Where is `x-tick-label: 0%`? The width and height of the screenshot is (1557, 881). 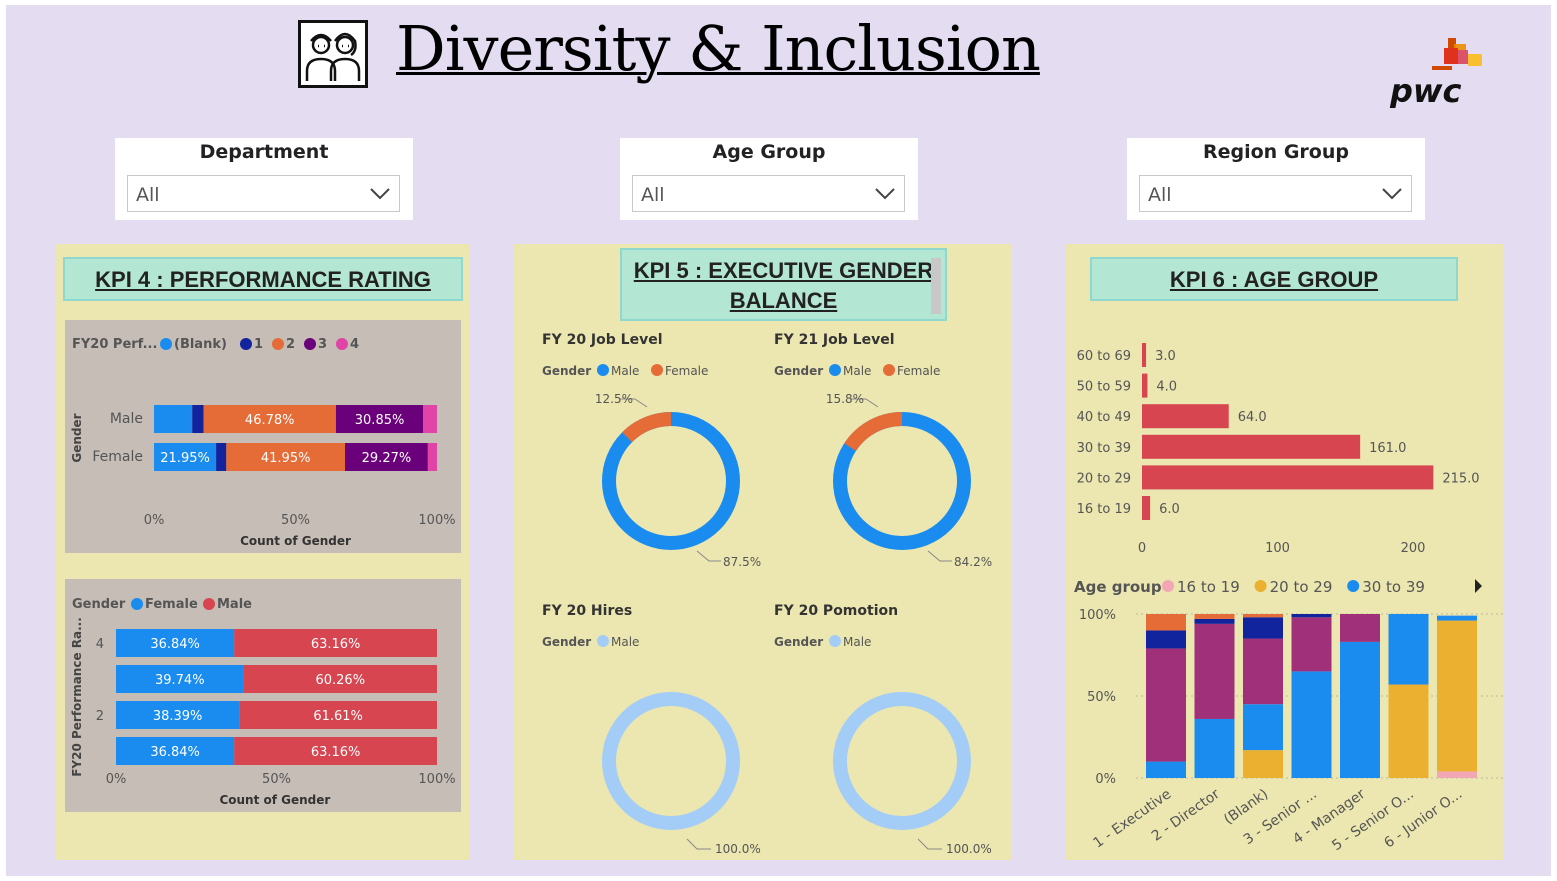 x-tick-label: 0% is located at coordinates (154, 520).